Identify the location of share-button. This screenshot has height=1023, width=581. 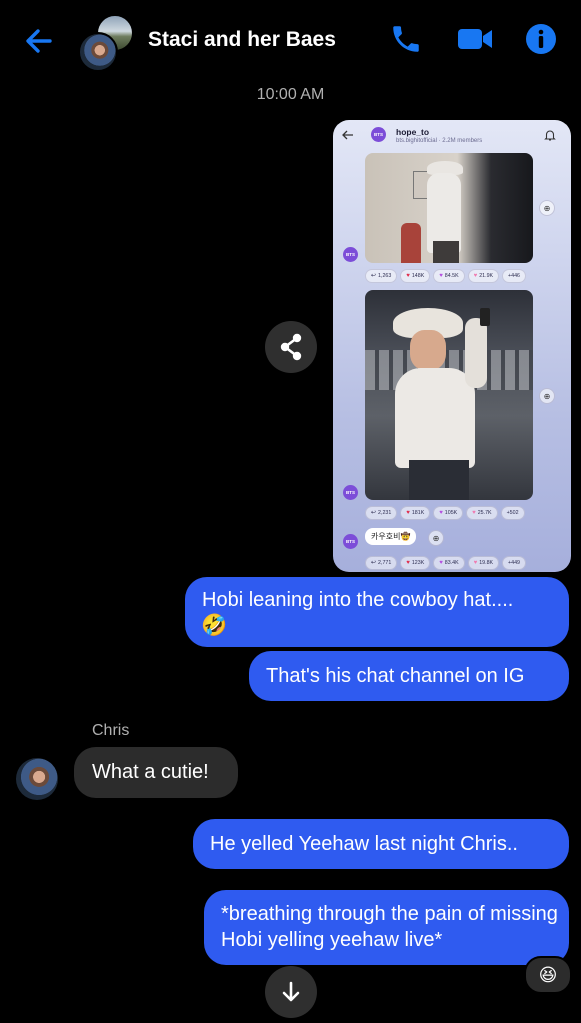
(291, 347).